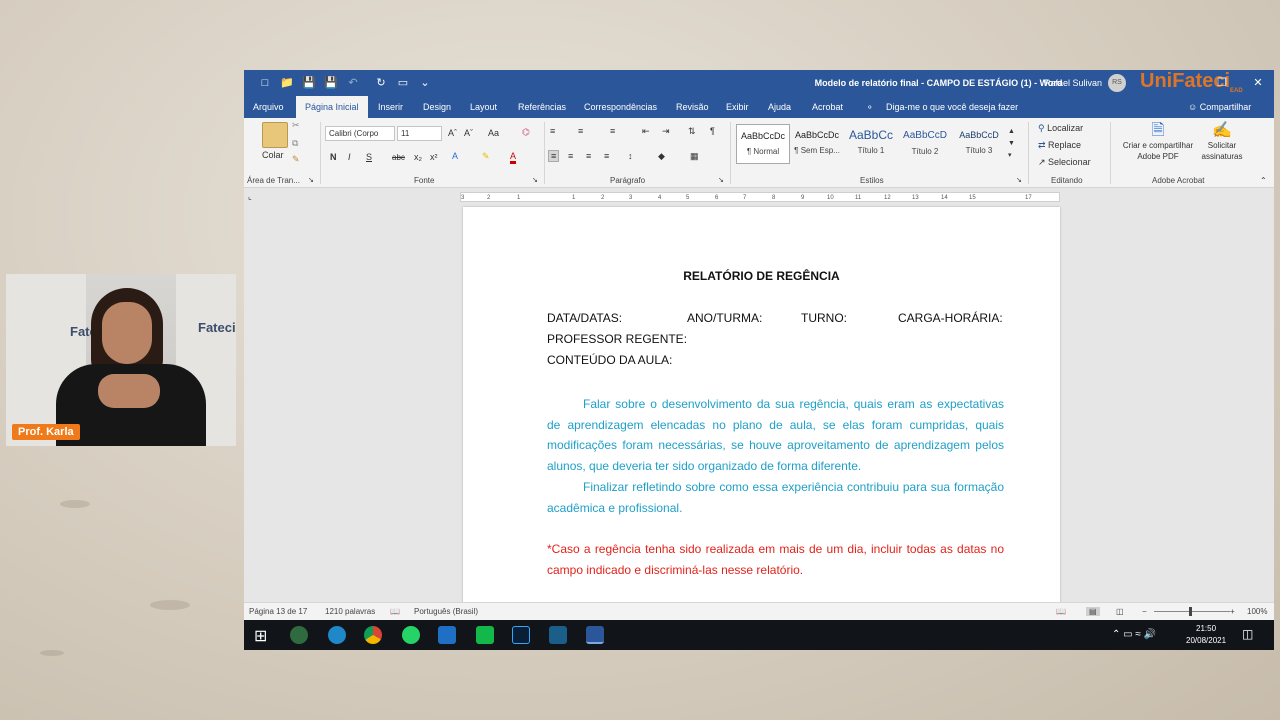 The image size is (1280, 720). What do you see at coordinates (1117, 83) in the screenshot?
I see `avatar: RS` at bounding box center [1117, 83].